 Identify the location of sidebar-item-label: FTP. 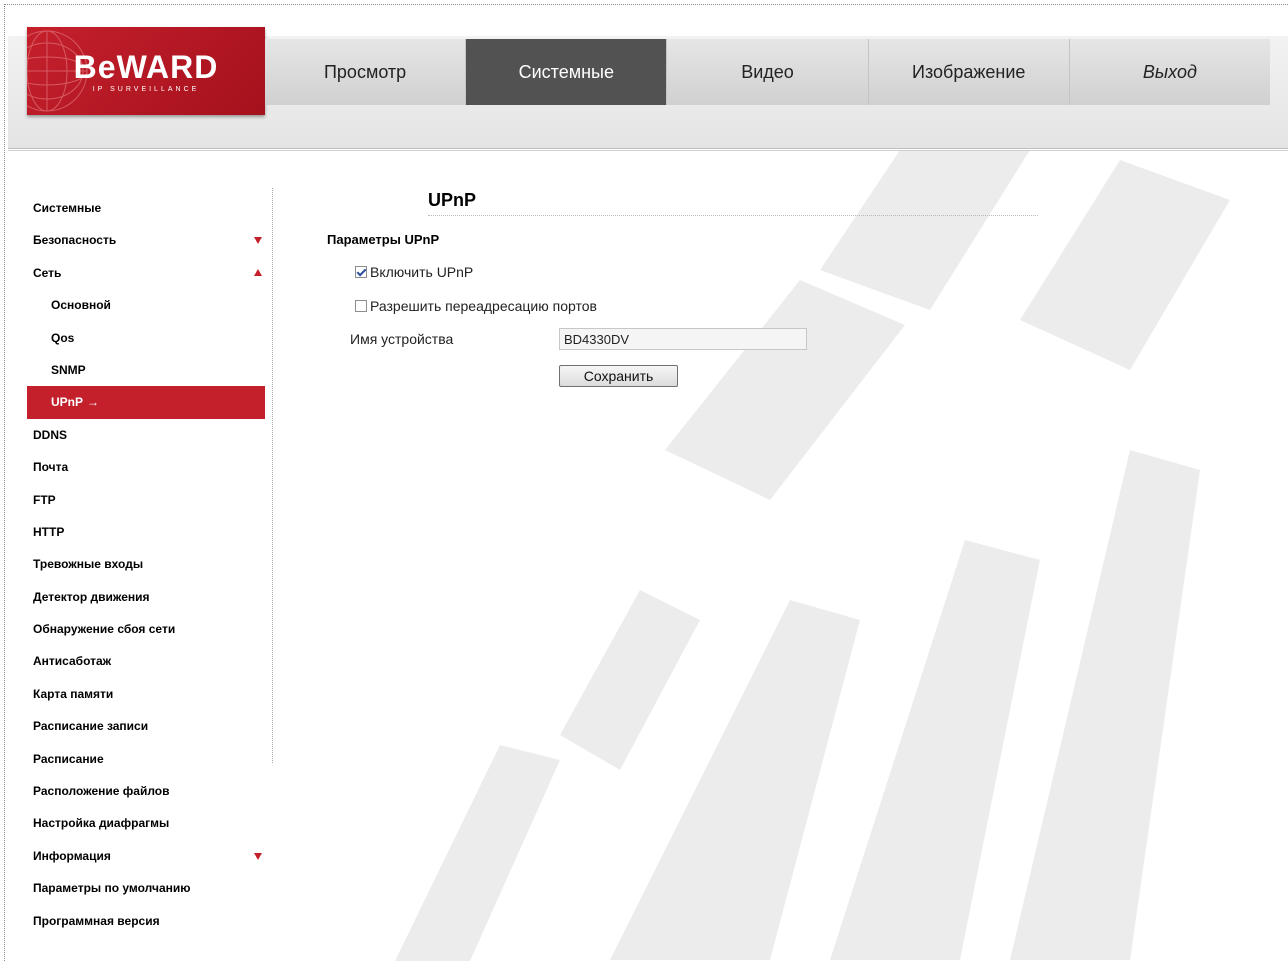
(44, 499).